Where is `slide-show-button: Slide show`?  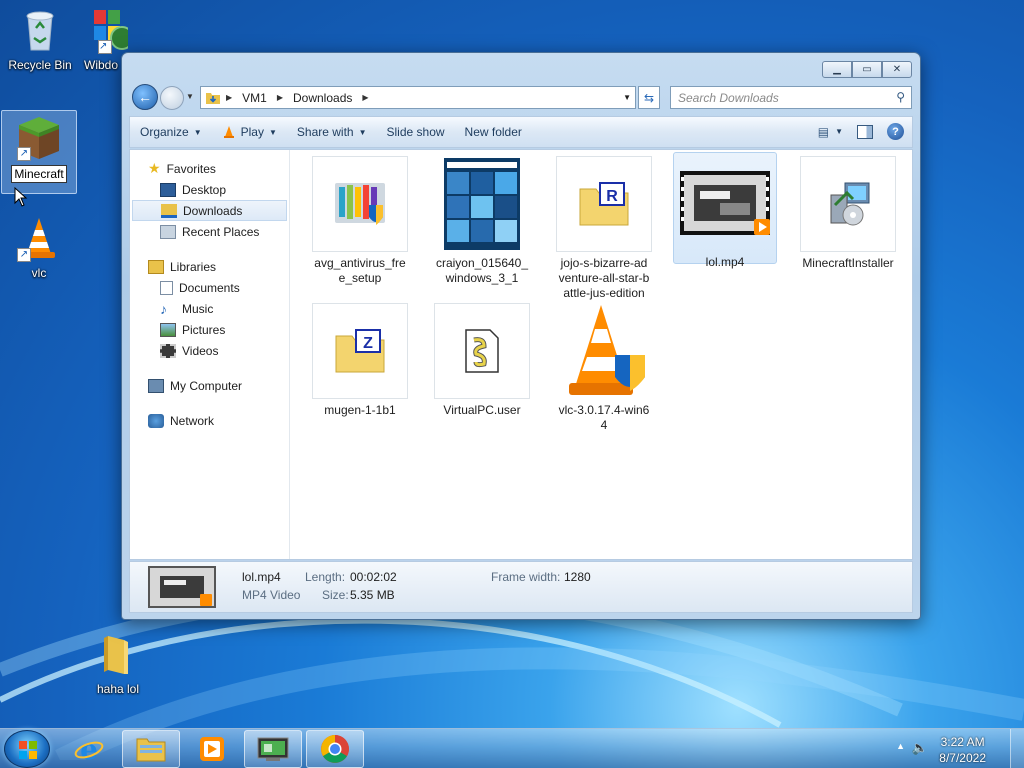 slide-show-button: Slide show is located at coordinates (416, 132).